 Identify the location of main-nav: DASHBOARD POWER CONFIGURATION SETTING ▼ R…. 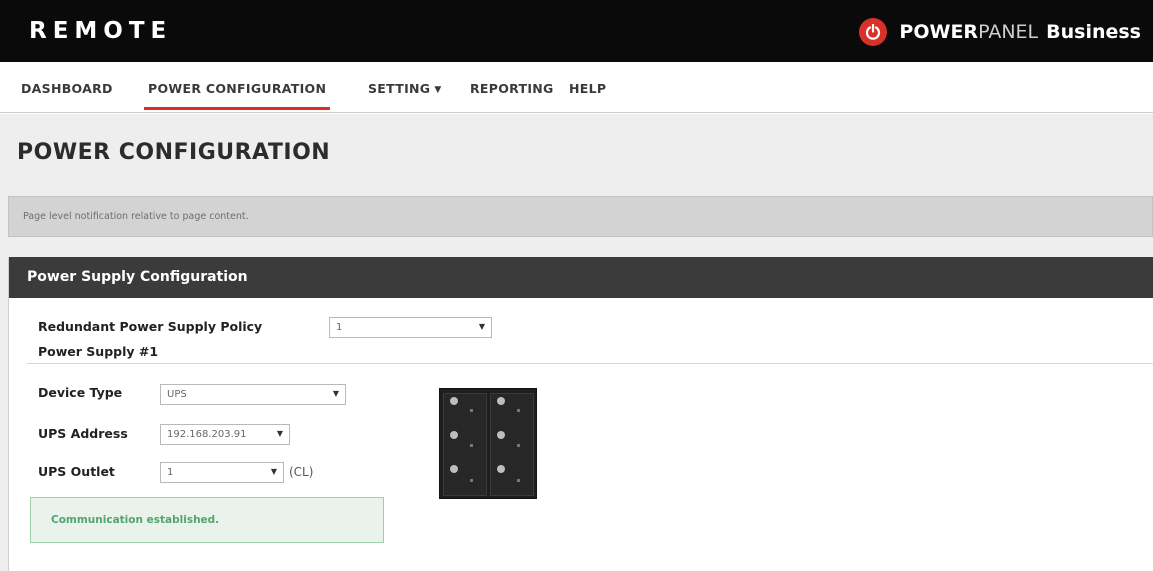
(576, 87).